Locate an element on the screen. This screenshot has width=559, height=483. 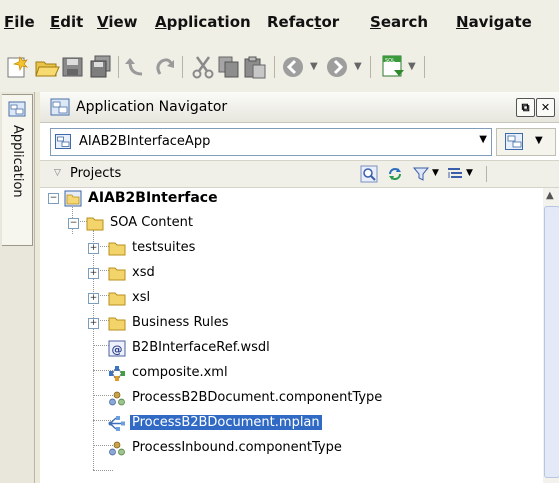
tree-item-label: testsuites is located at coordinates (164, 247).